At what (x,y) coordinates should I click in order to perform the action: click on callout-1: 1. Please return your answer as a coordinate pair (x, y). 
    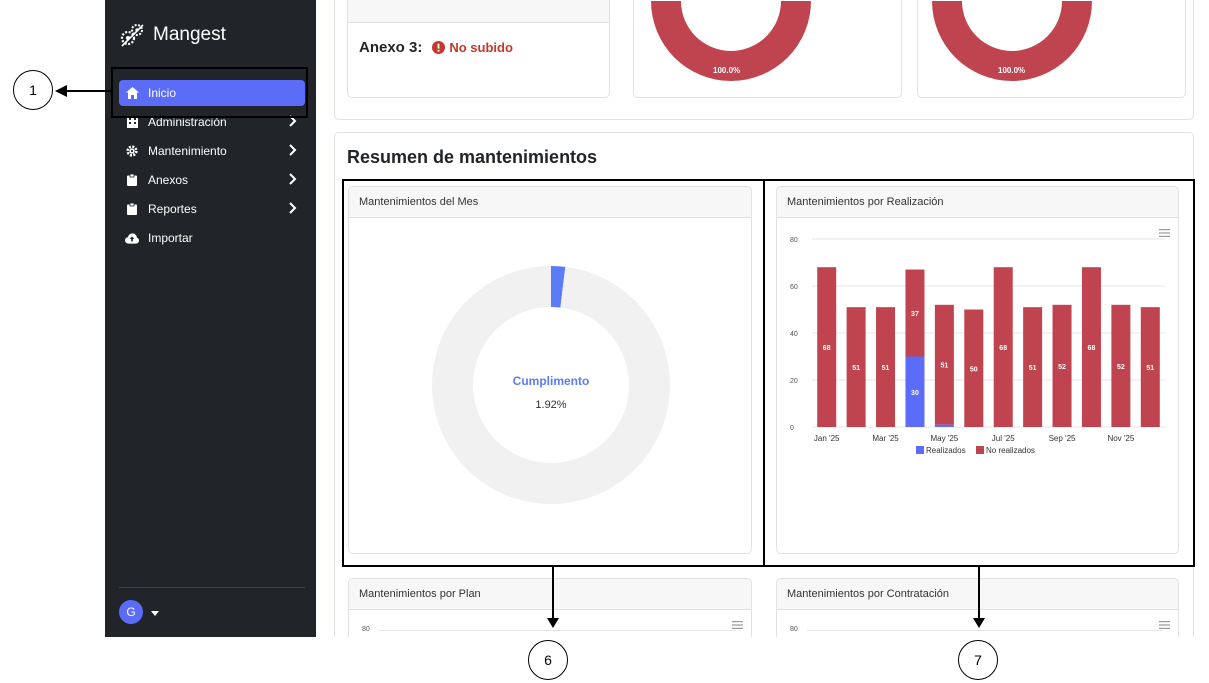
    Looking at the image, I should click on (33, 90).